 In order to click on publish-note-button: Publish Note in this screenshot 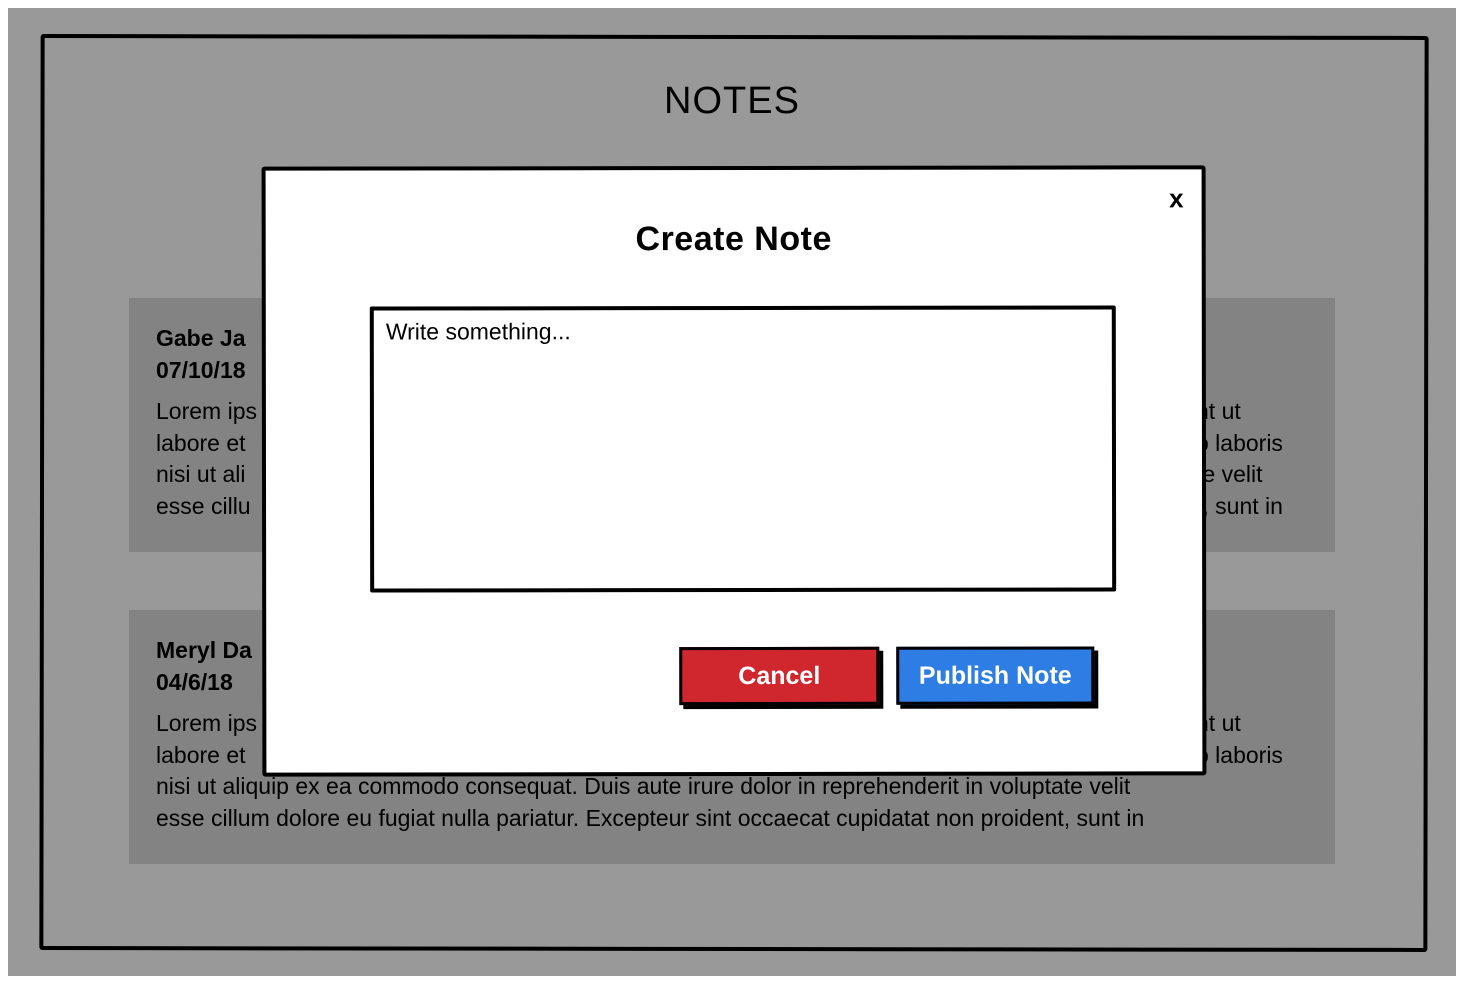, I will do `click(995, 675)`.